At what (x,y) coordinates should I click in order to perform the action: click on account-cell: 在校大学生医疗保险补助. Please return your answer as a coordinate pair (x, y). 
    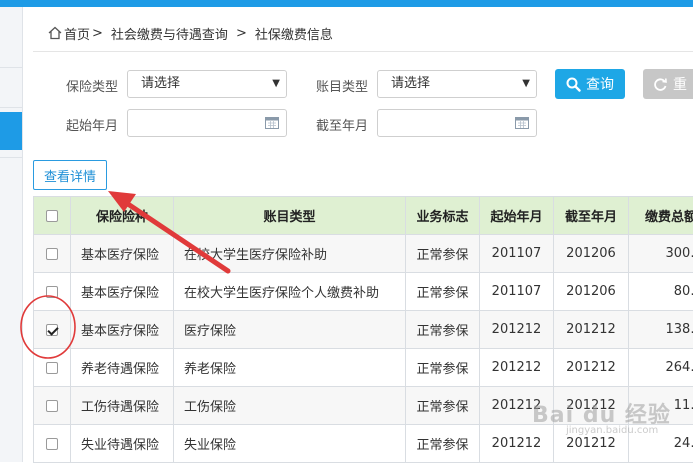
    Looking at the image, I should click on (290, 254).